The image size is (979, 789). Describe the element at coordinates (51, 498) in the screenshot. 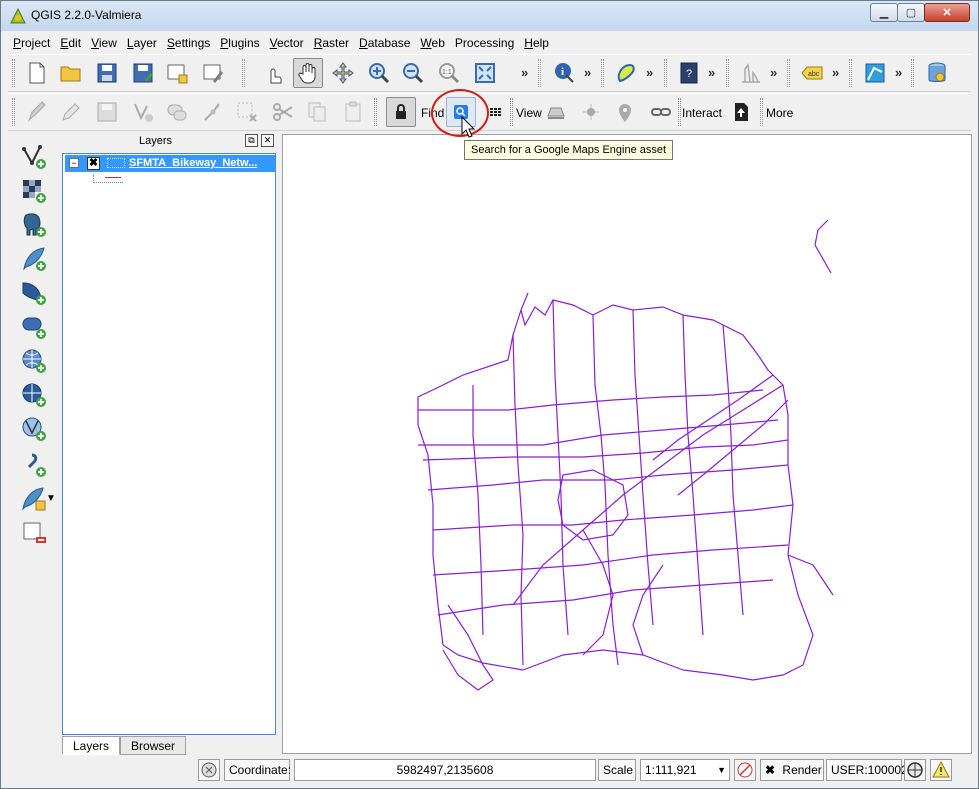

I see `dropdown-arrow-icon: ▼` at that location.